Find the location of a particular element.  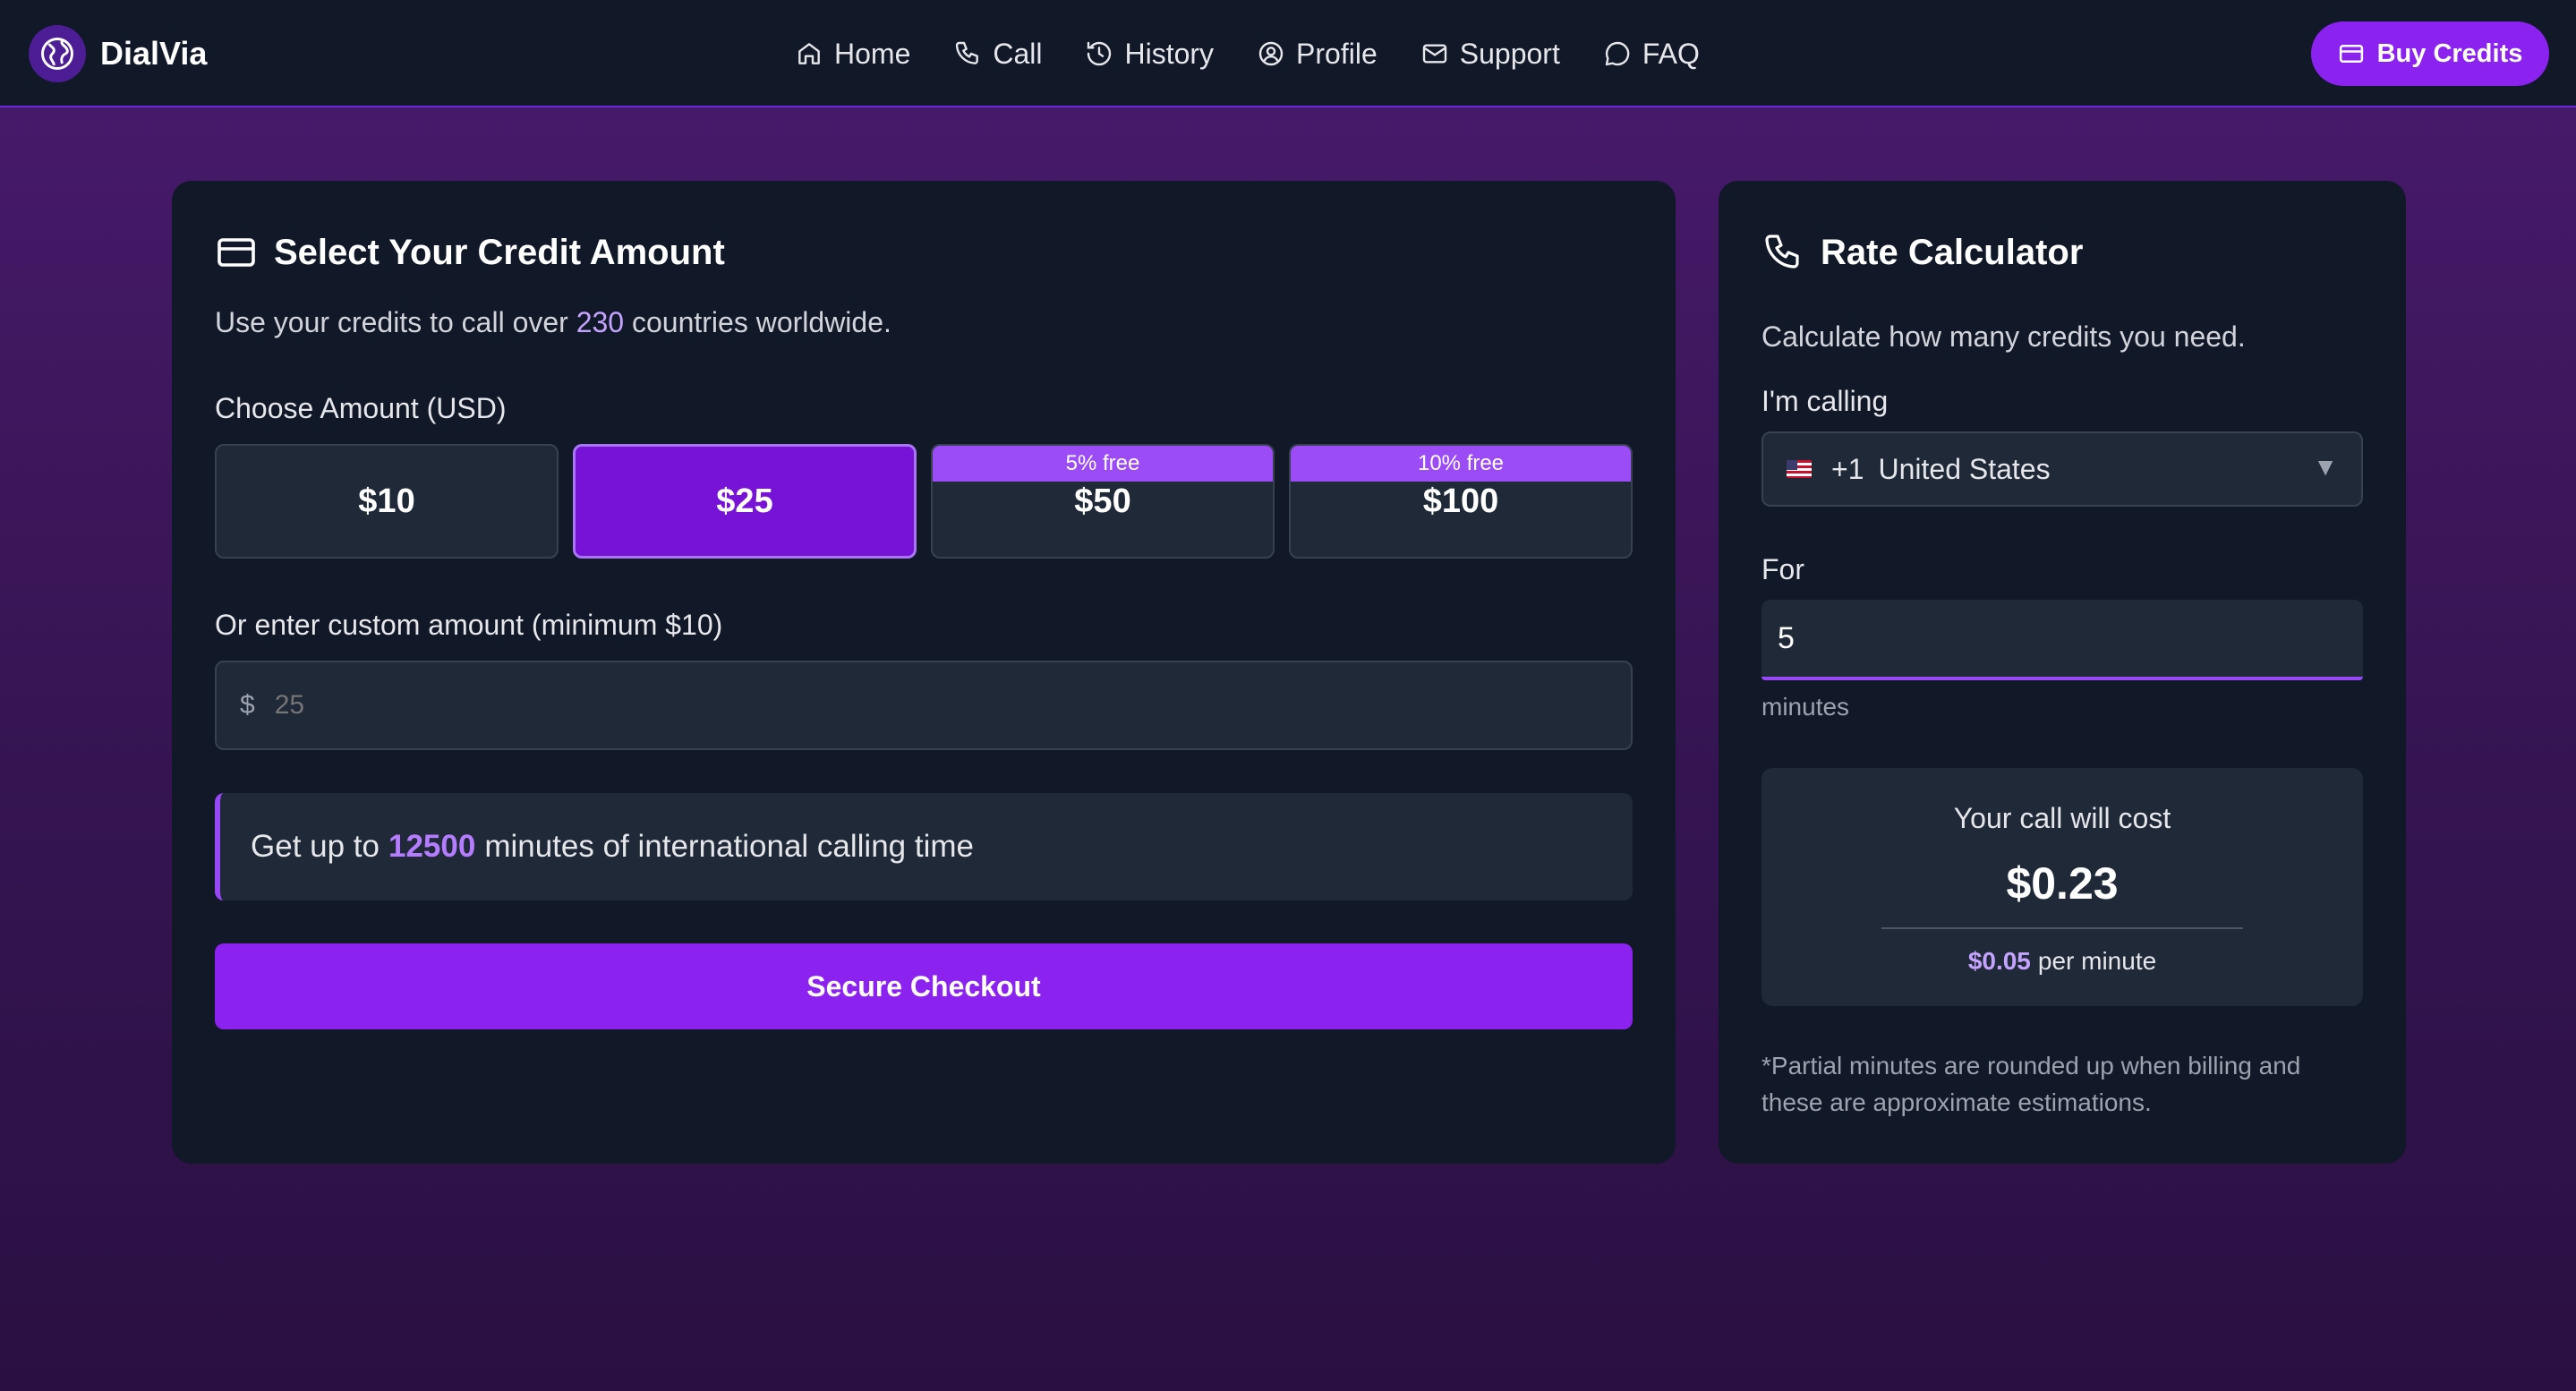

nav-item-support: Support is located at coordinates (1490, 55).